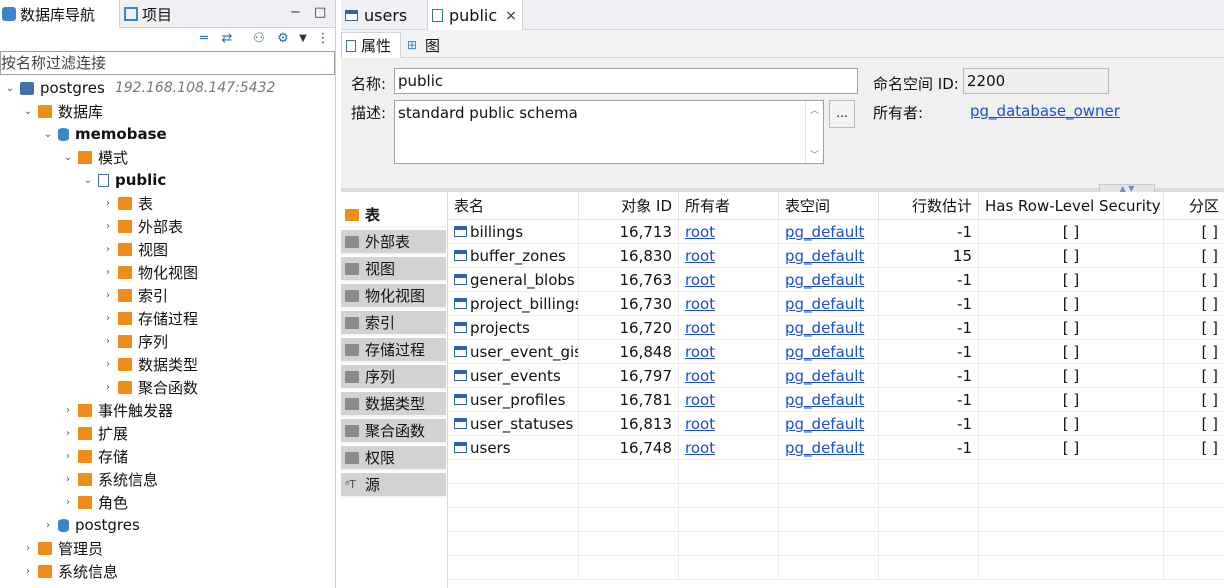  Describe the element at coordinates (95, 433) in the screenshot. I see `tree-node-extensions: › 扩展` at that location.